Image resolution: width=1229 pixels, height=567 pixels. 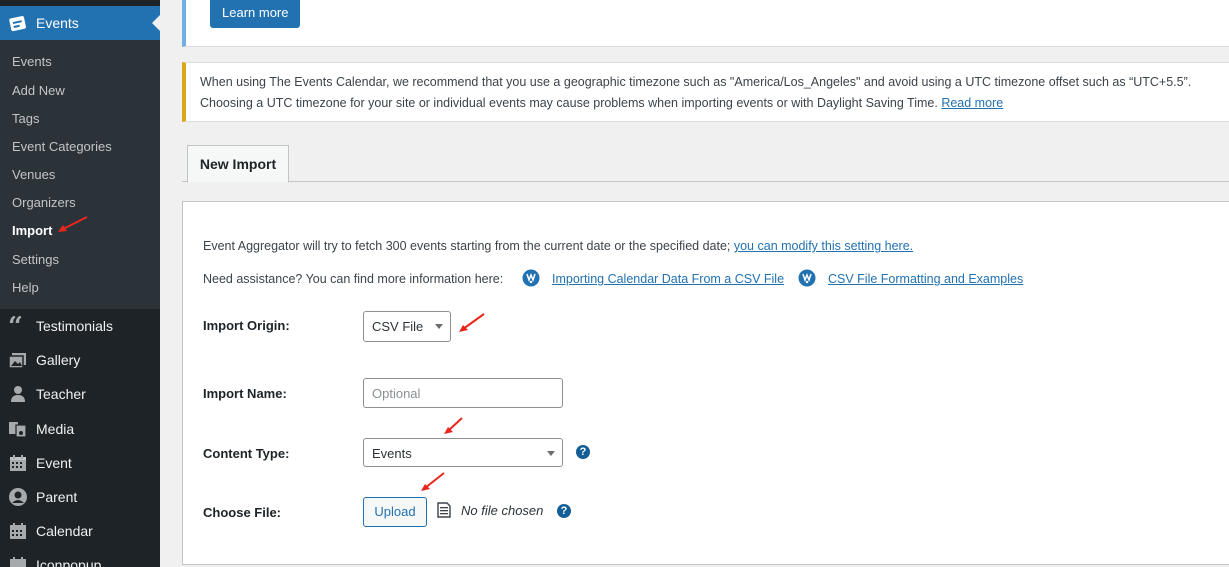 What do you see at coordinates (80, 497) in the screenshot?
I see `sidebar-item-parent: Parent` at bounding box center [80, 497].